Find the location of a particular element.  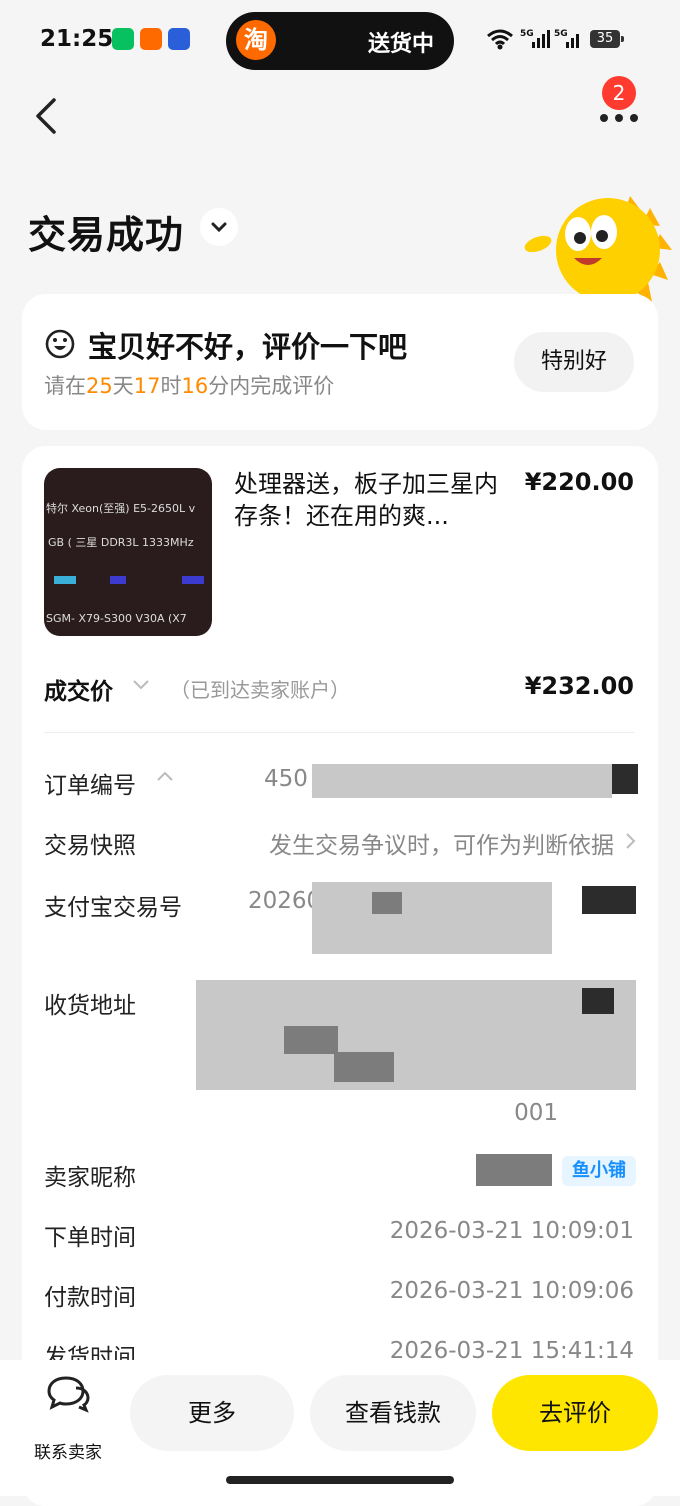

status-bar: 21:25 淘 送货中 5G 5G 35 is located at coordinates (340, 41).